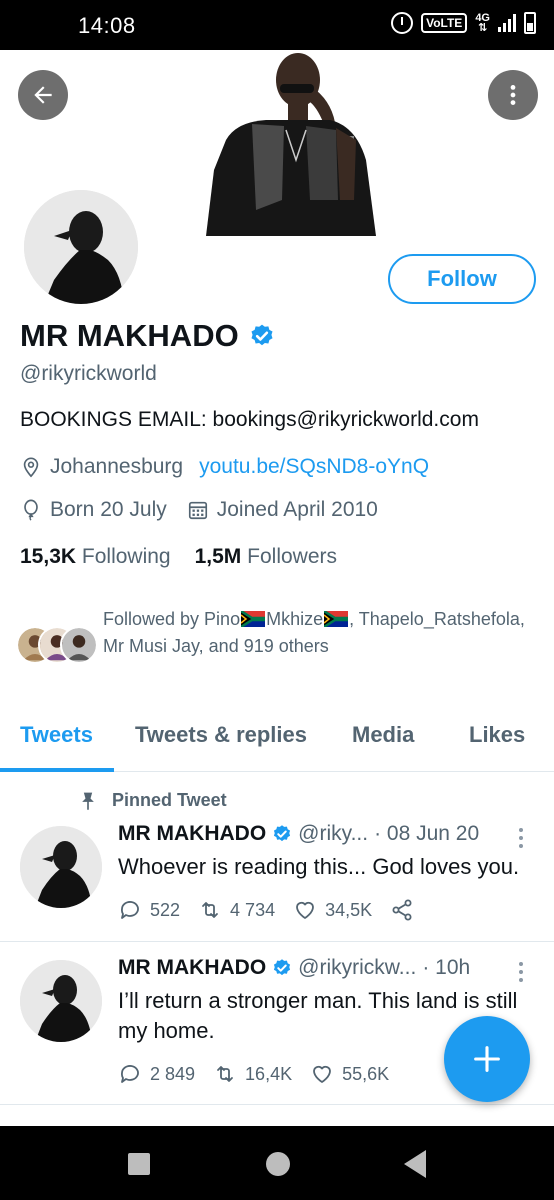 The width and height of the screenshot is (554, 1200). I want to click on share-button, so click(402, 910).